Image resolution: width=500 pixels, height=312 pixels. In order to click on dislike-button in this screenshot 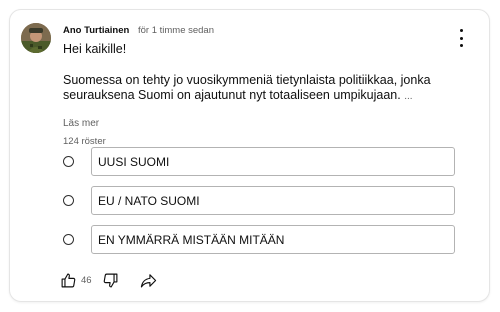, I will do `click(111, 280)`.